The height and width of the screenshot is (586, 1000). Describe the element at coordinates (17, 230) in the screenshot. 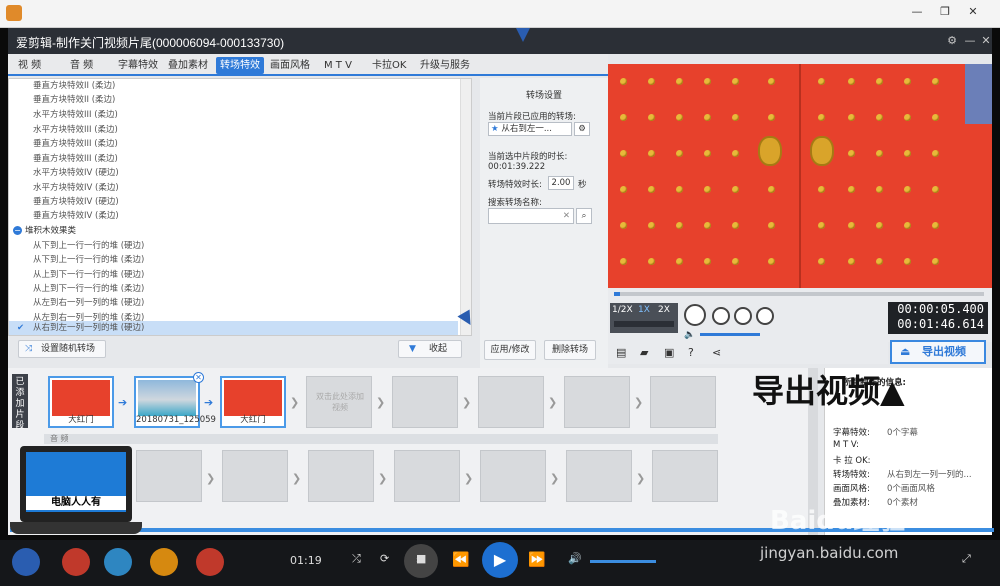

I see `collapse-minus-icon: −` at that location.